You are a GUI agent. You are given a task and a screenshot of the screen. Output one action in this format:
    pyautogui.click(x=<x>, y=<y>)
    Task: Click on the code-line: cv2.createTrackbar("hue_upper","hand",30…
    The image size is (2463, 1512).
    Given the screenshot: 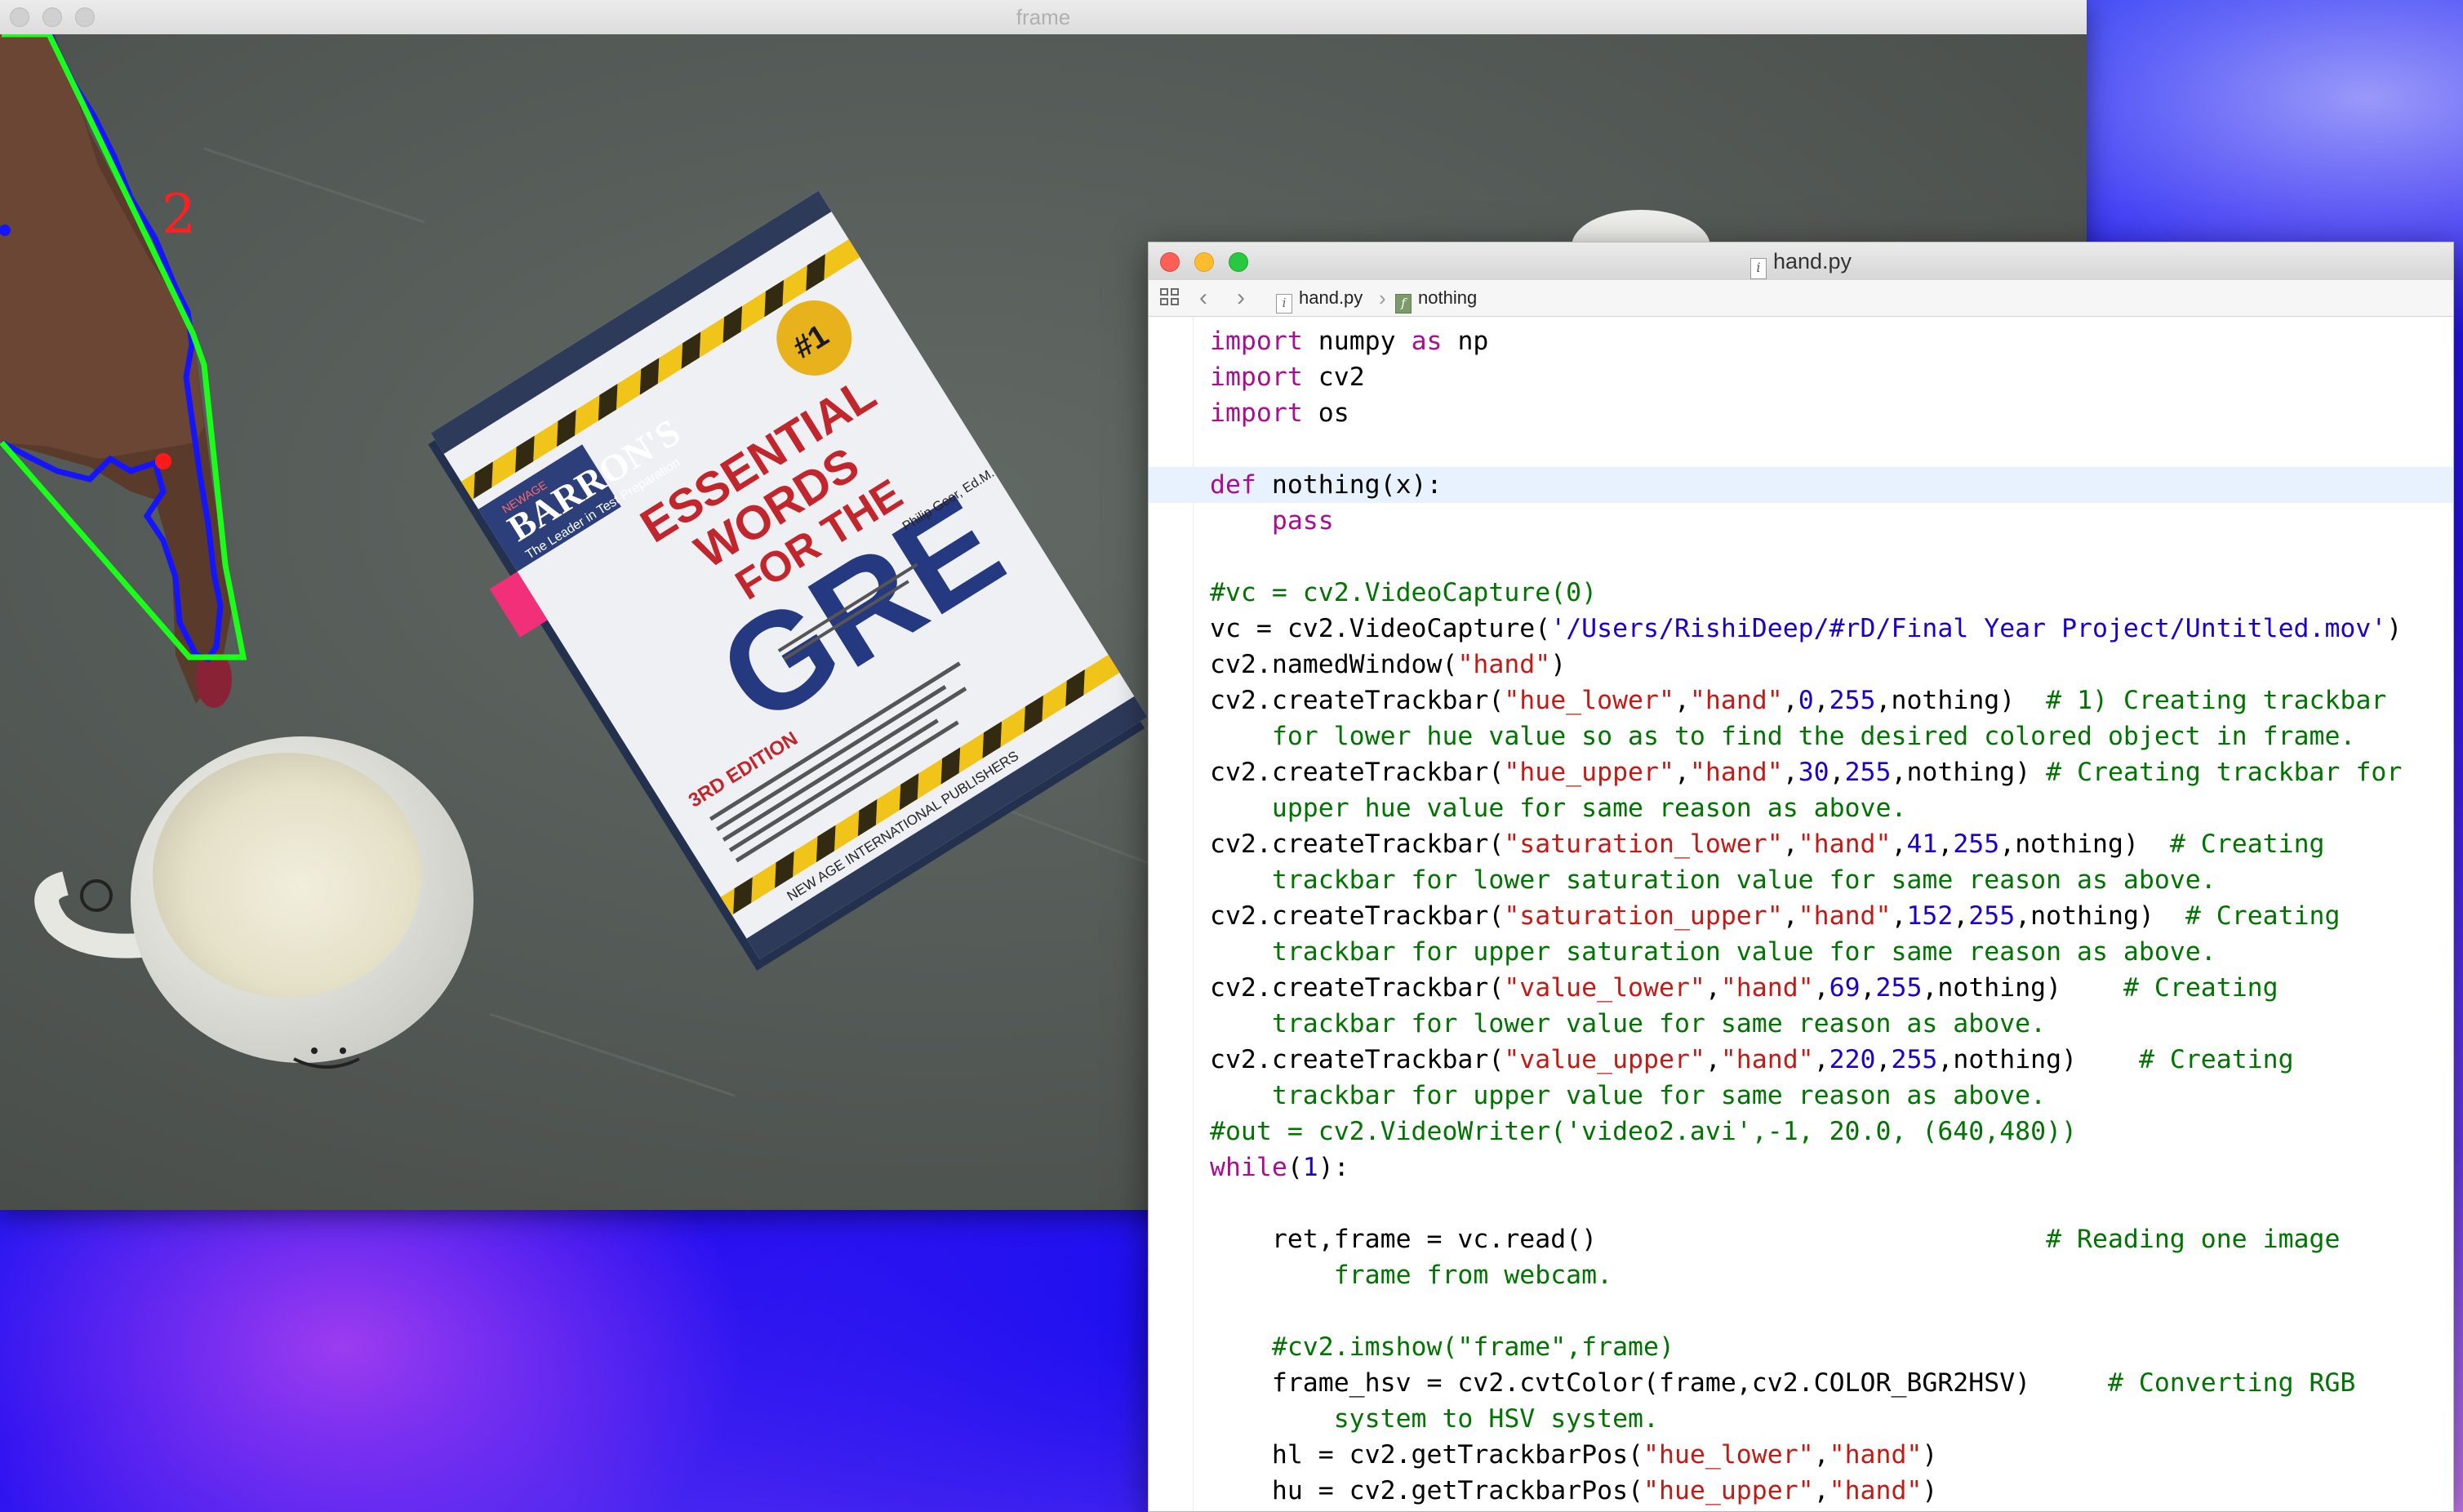 What is the action you would take?
    pyautogui.click(x=1806, y=772)
    